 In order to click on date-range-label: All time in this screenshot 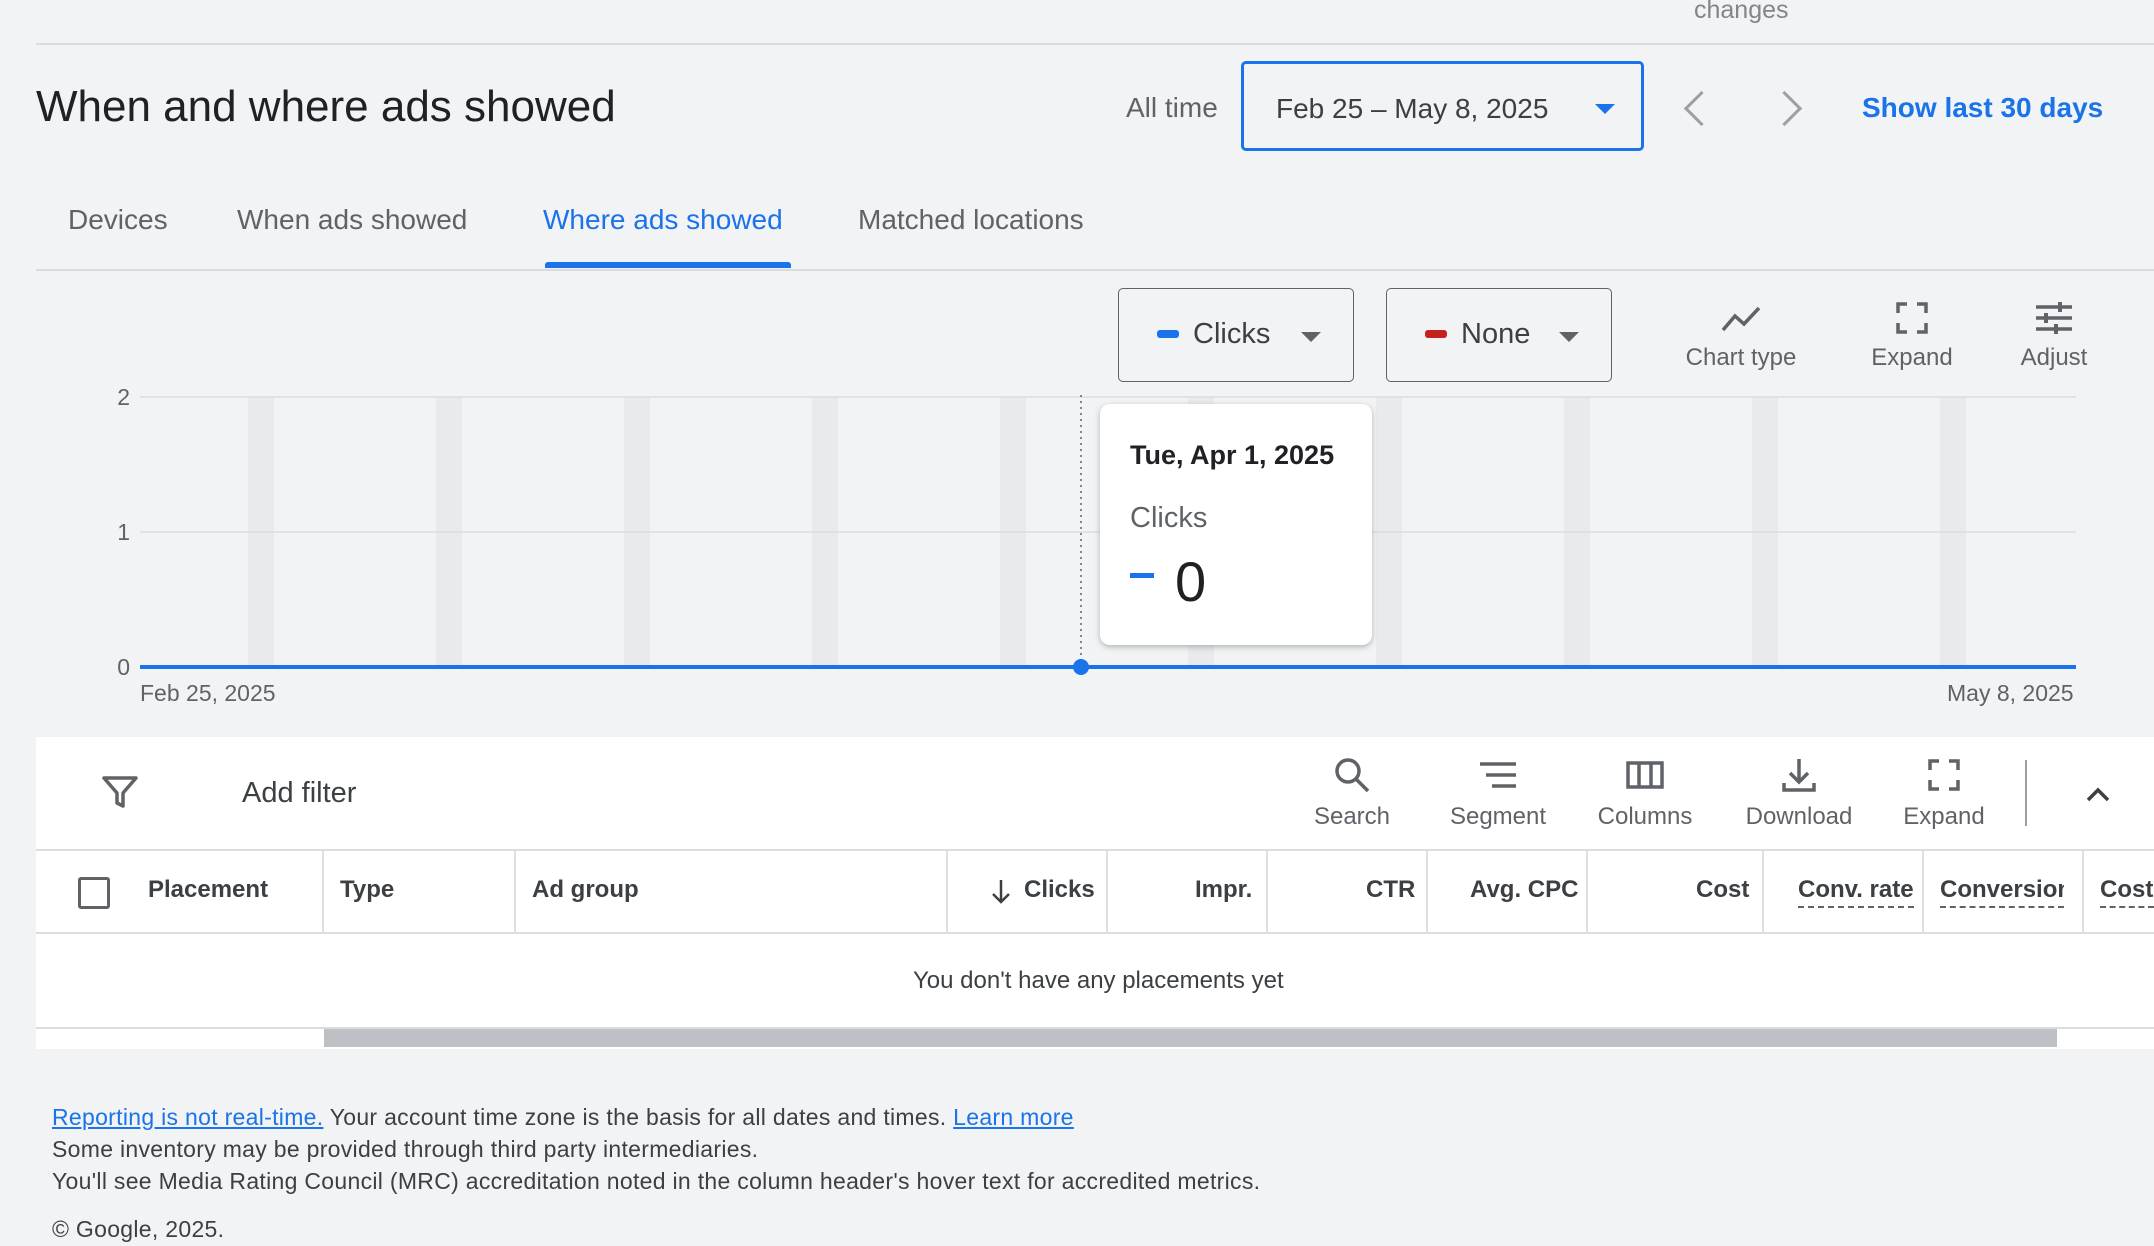, I will do `click(1172, 107)`.